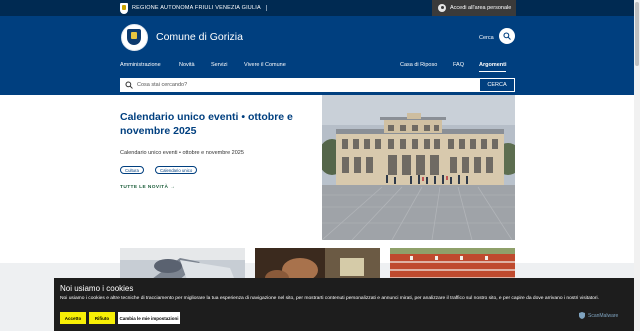 The image size is (640, 331). I want to click on region-name: REGIONE AUTONOMA FRIULI VENEZIA GIULIA, so click(199, 8).